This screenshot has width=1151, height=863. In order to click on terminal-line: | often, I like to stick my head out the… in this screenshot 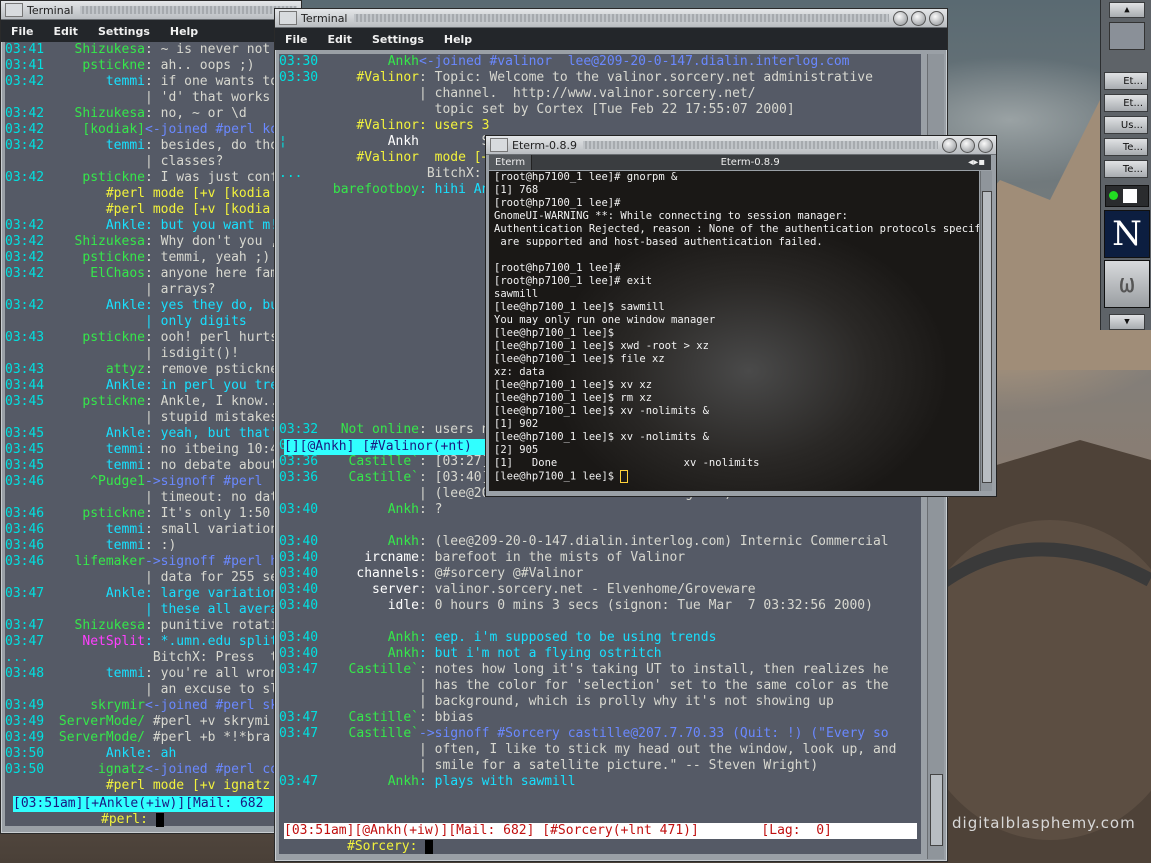, I will do `click(600, 750)`.